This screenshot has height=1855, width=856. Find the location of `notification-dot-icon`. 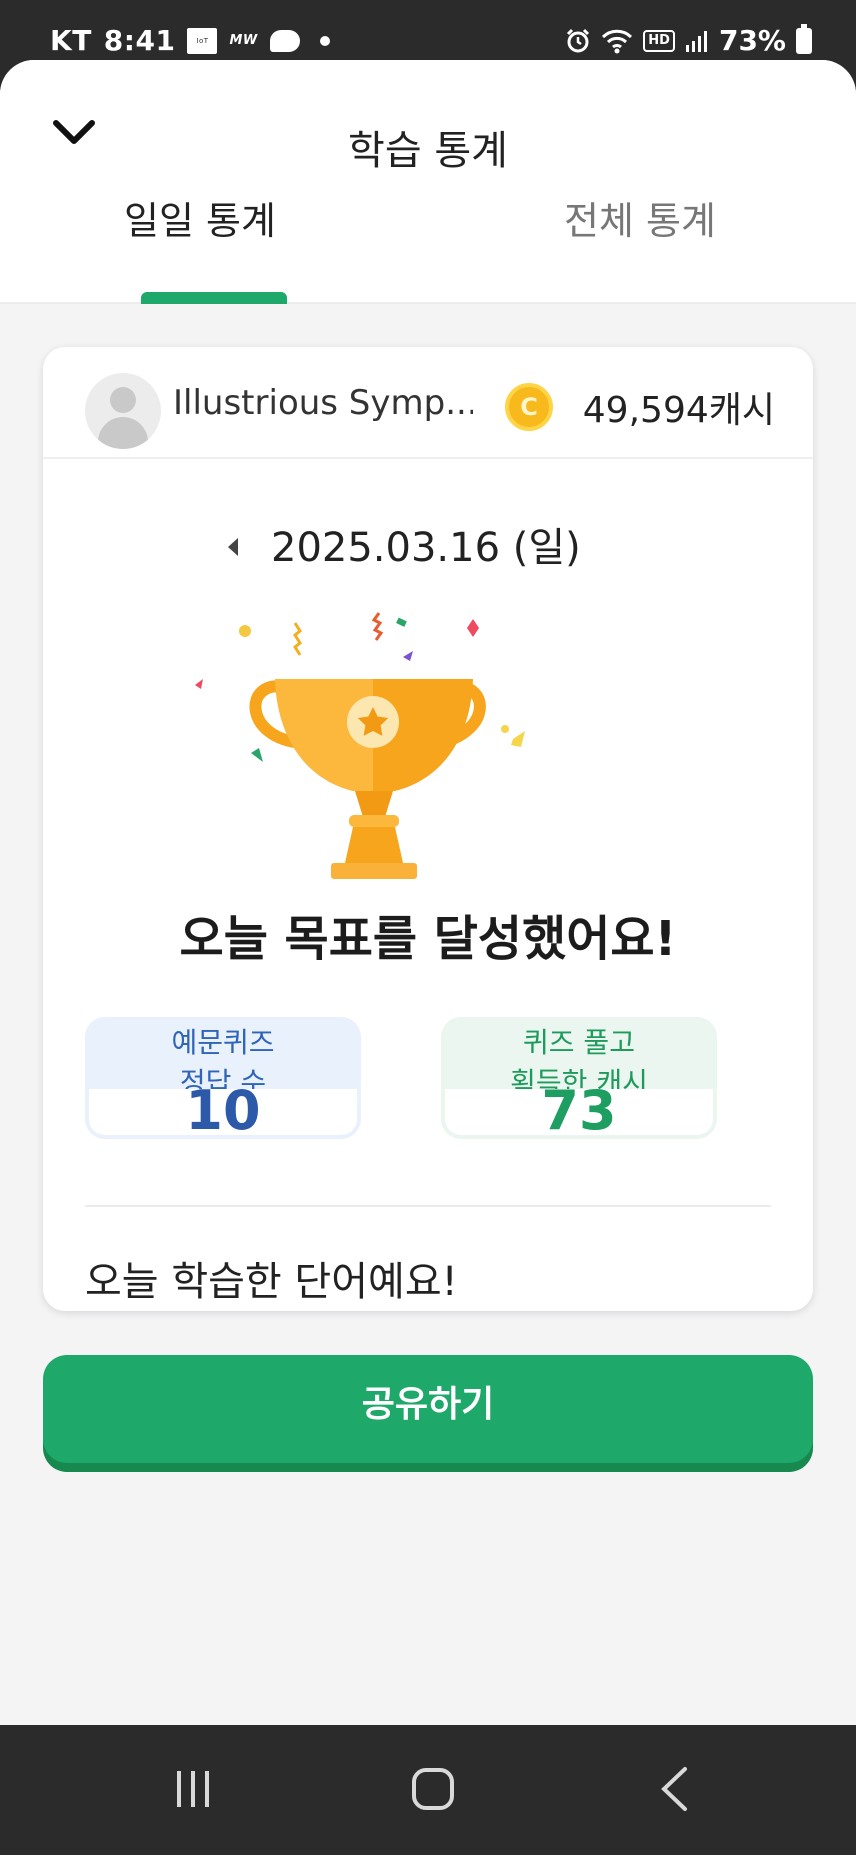

notification-dot-icon is located at coordinates (324, 40).